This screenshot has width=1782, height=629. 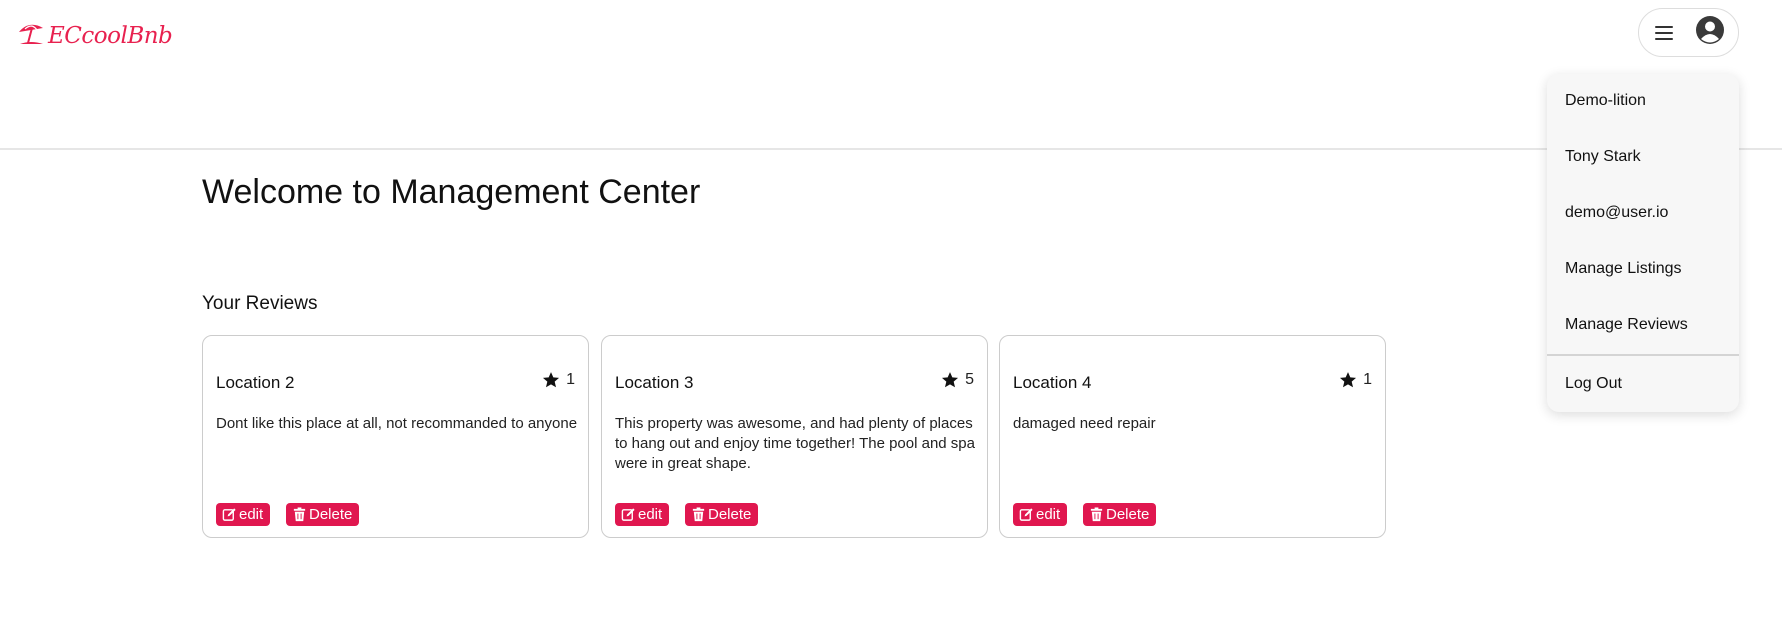 What do you see at coordinates (451, 192) in the screenshot?
I see `page-title: Welcome to Management Center` at bounding box center [451, 192].